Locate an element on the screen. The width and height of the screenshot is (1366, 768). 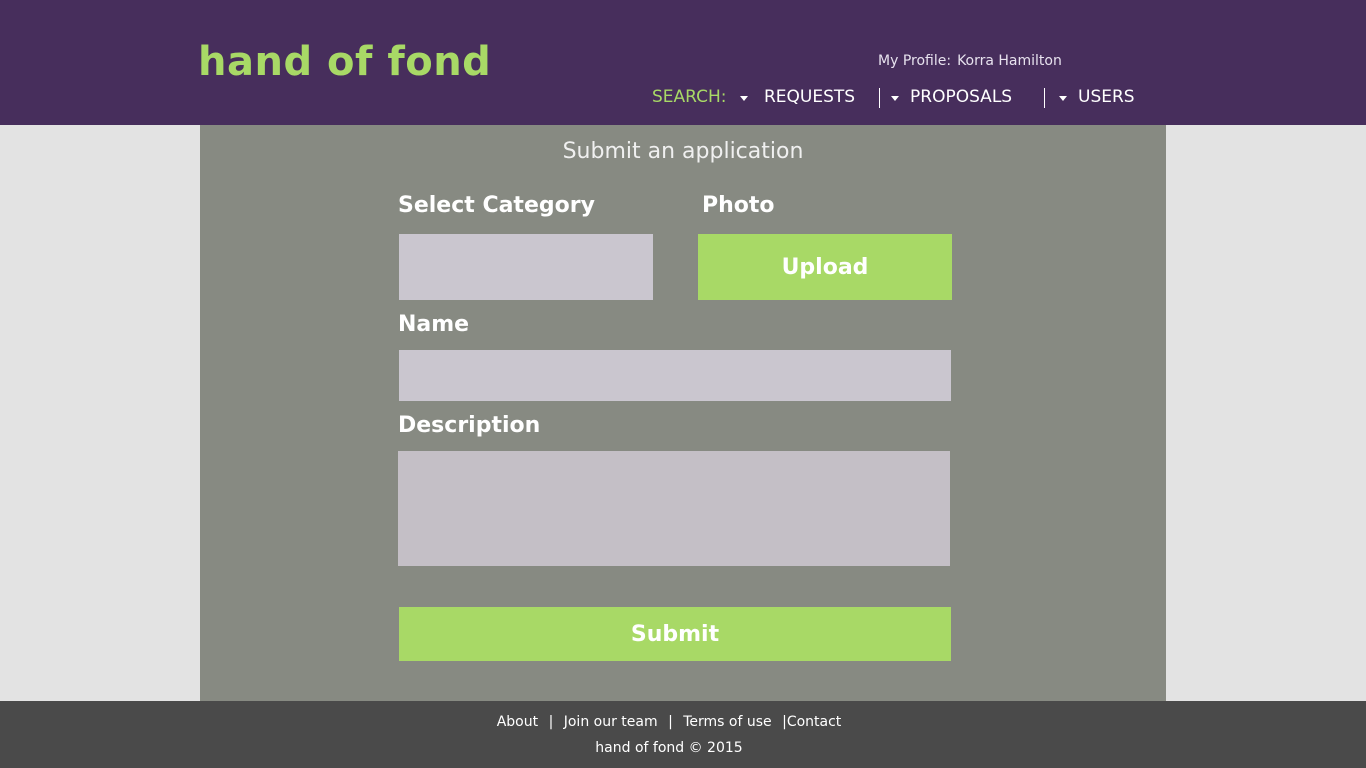
site-logo: hand of fond is located at coordinates (344, 62).